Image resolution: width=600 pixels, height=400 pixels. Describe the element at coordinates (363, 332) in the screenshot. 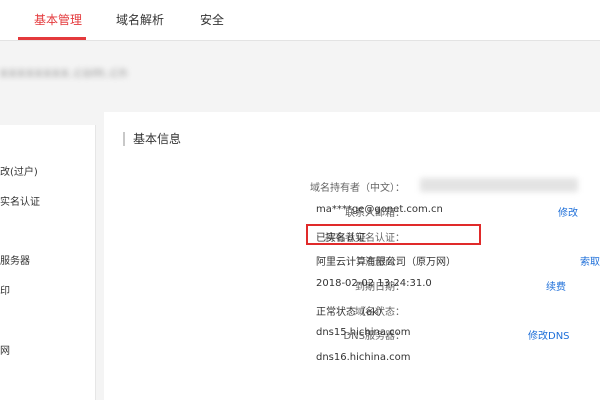

I see `dns-server-1: dns15.hichina.com` at that location.